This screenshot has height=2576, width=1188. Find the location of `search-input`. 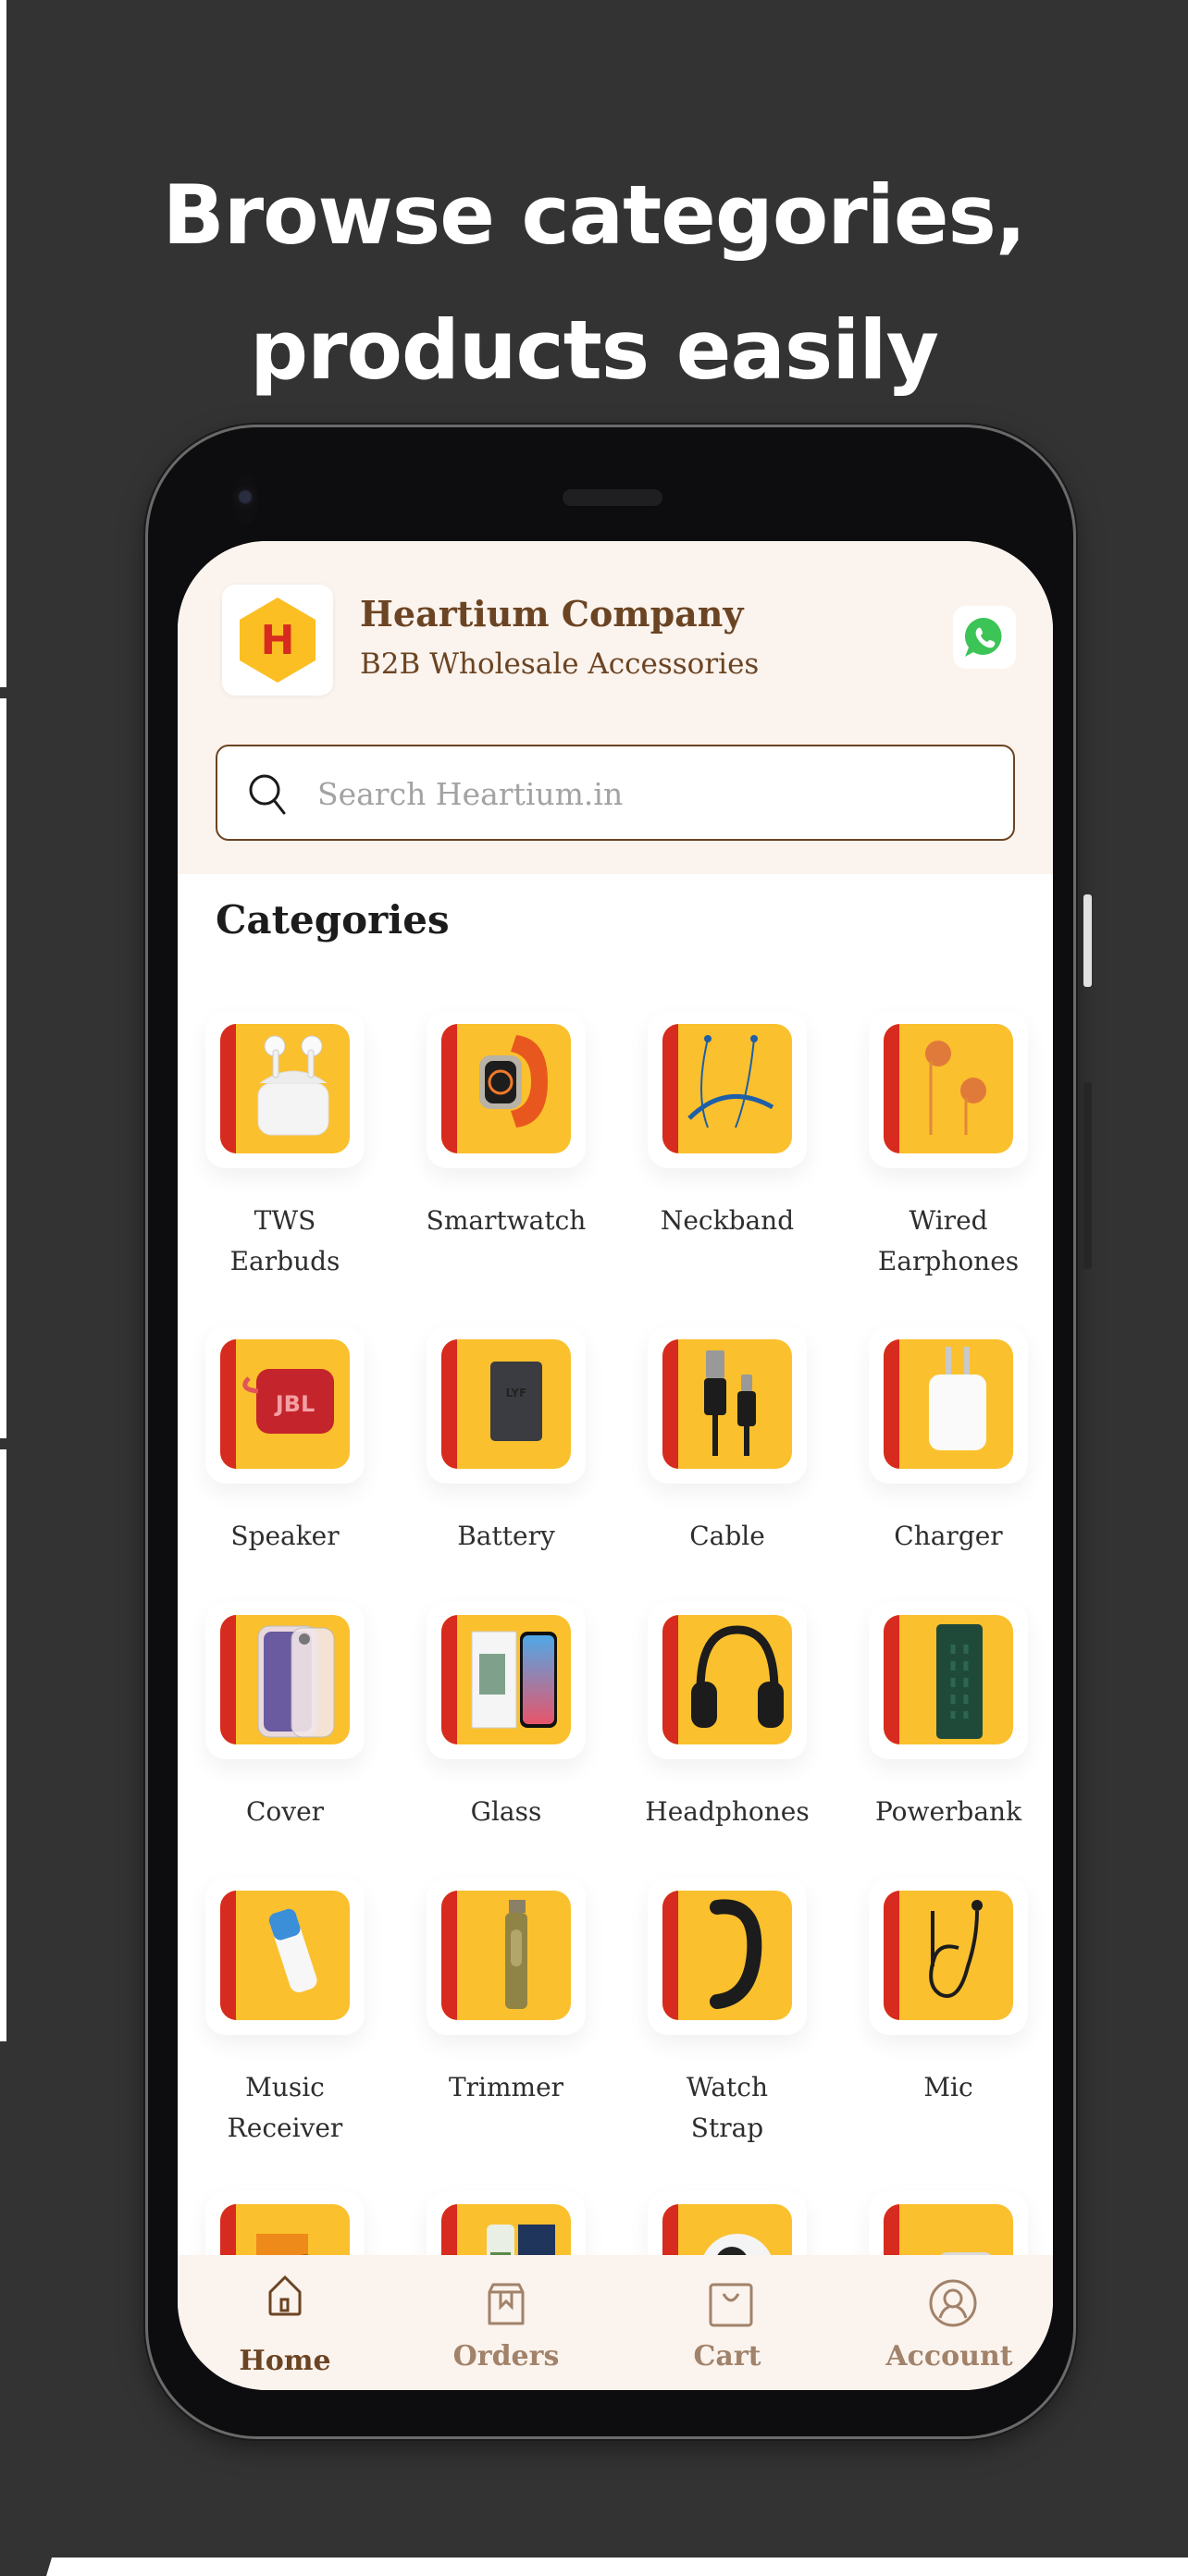

search-input is located at coordinates (650, 793).